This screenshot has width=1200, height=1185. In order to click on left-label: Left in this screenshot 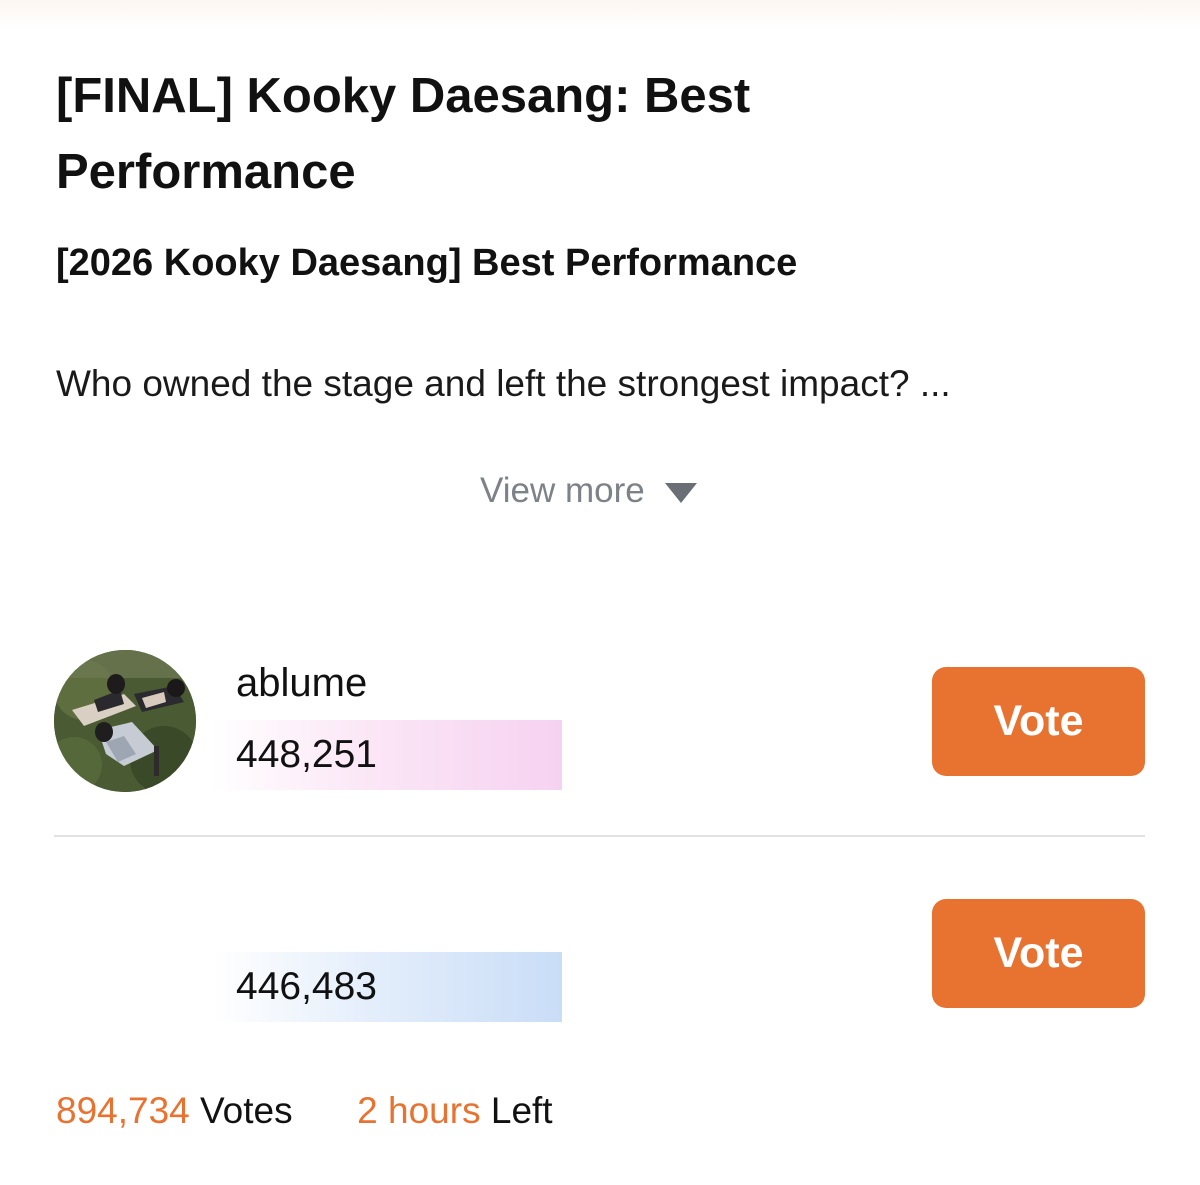, I will do `click(521, 1110)`.